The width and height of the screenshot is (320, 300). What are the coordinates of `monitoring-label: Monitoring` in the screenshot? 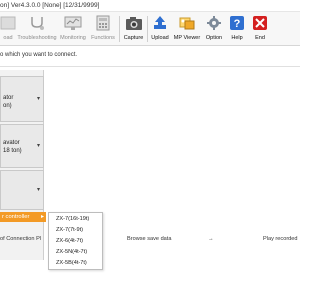 It's located at (73, 38).